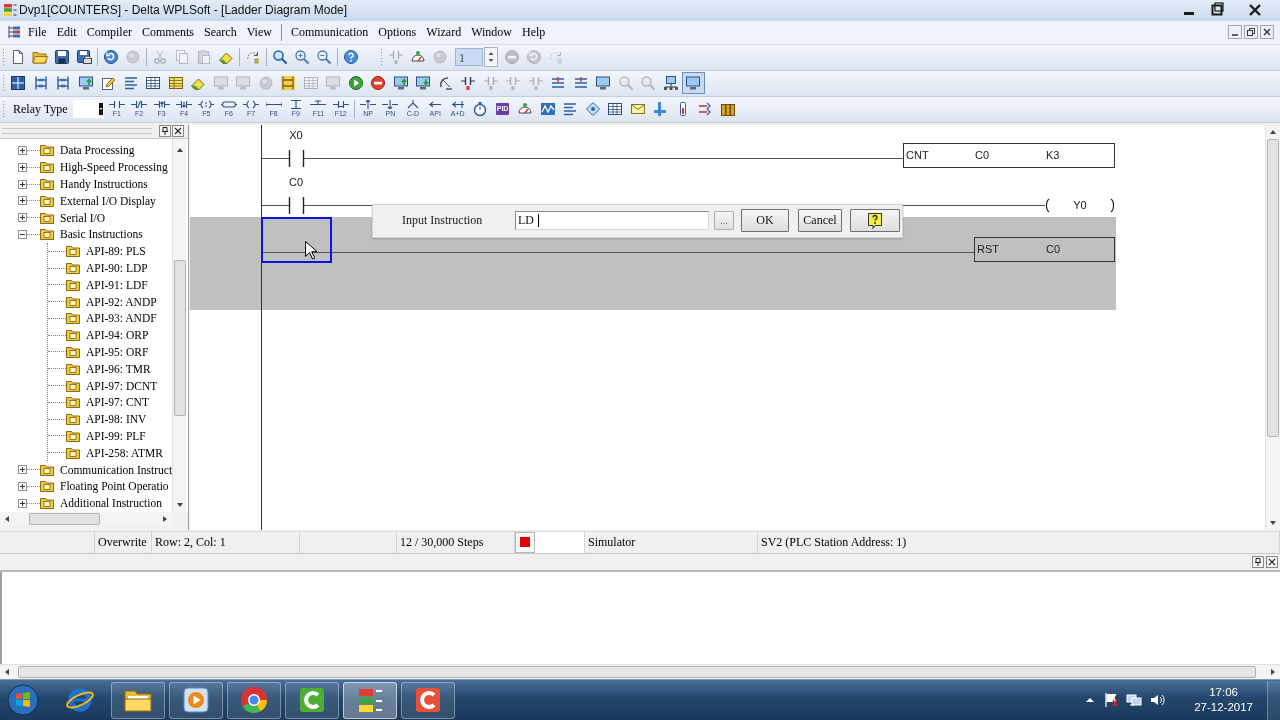 The width and height of the screenshot is (1280, 720). Describe the element at coordinates (820, 221) in the screenshot. I see `dialog-button: Cancel` at that location.